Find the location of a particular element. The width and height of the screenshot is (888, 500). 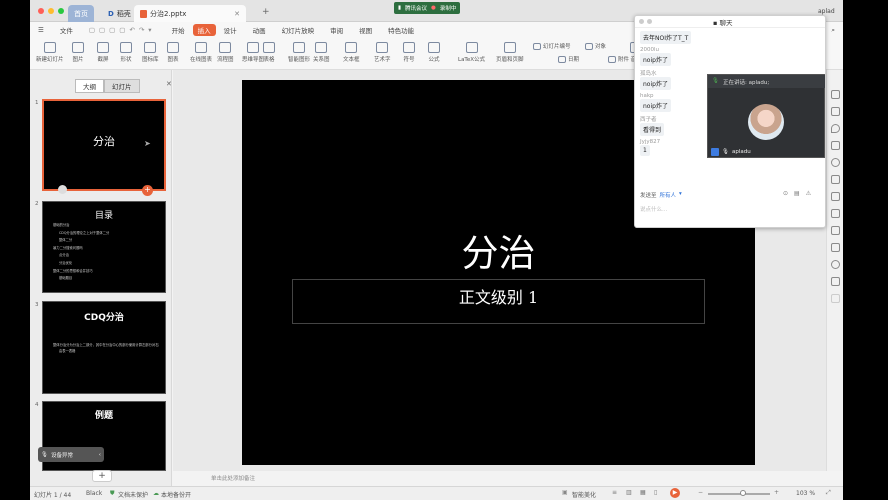

ribbon-14: 符号 is located at coordinates (409, 52).